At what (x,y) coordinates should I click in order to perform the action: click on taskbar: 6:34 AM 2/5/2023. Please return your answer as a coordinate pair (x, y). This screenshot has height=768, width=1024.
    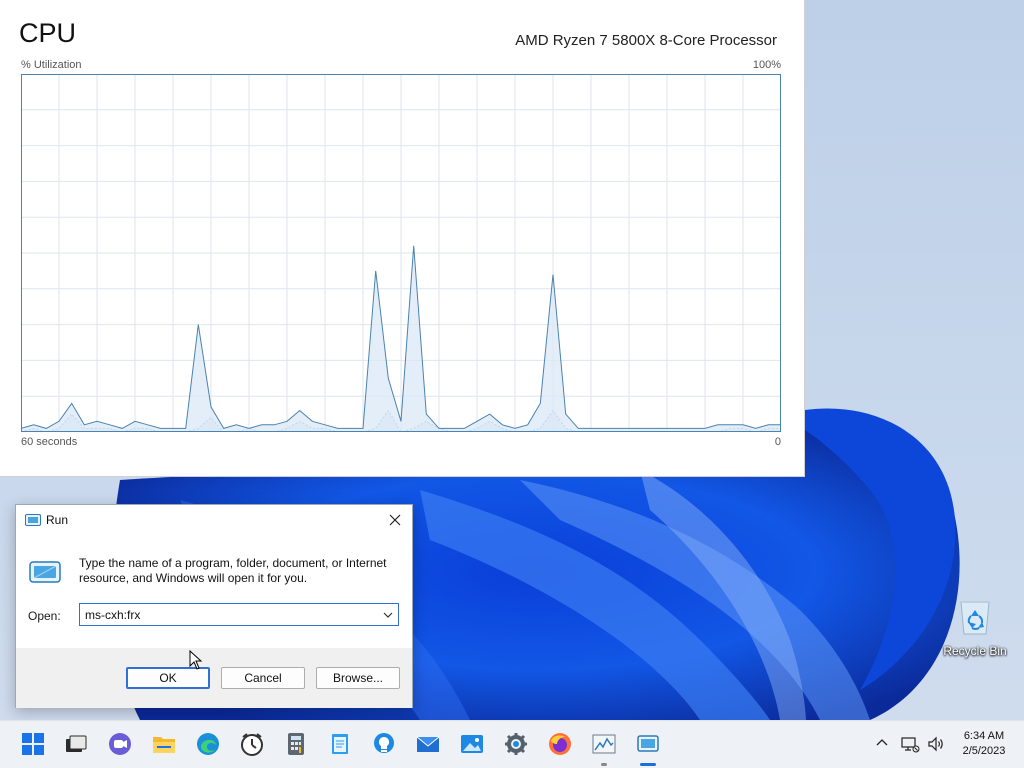
    Looking at the image, I should click on (512, 744).